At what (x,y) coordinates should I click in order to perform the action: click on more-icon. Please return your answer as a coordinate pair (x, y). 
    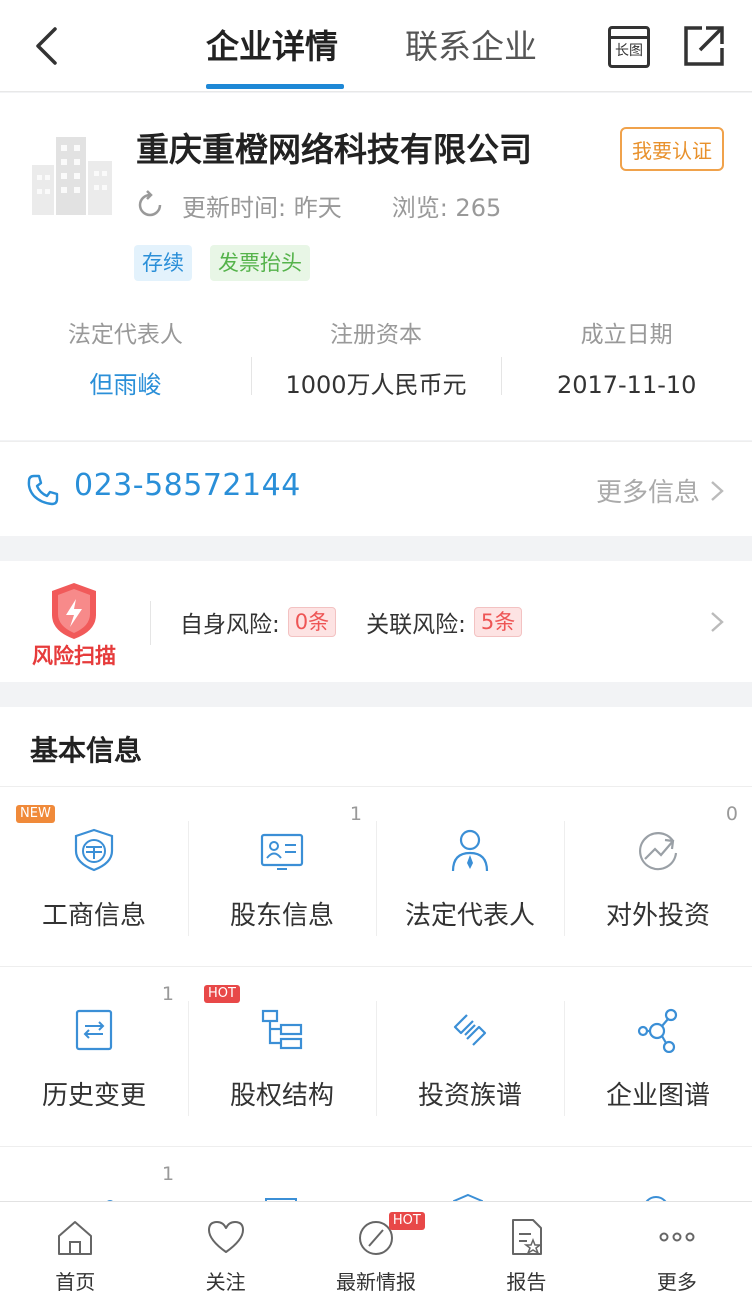
    Looking at the image, I should click on (677, 1237).